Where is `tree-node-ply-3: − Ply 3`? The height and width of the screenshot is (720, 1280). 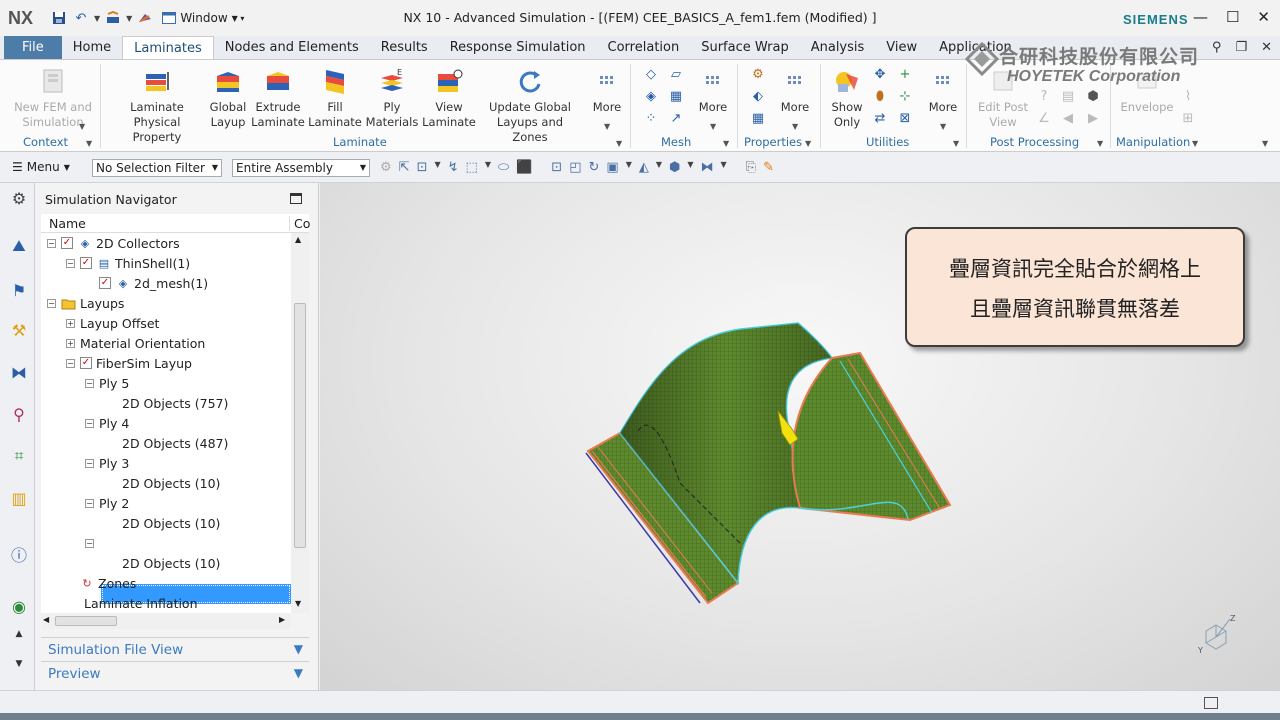
tree-node-ply-3: − Ply 3 is located at coordinates (107, 463).